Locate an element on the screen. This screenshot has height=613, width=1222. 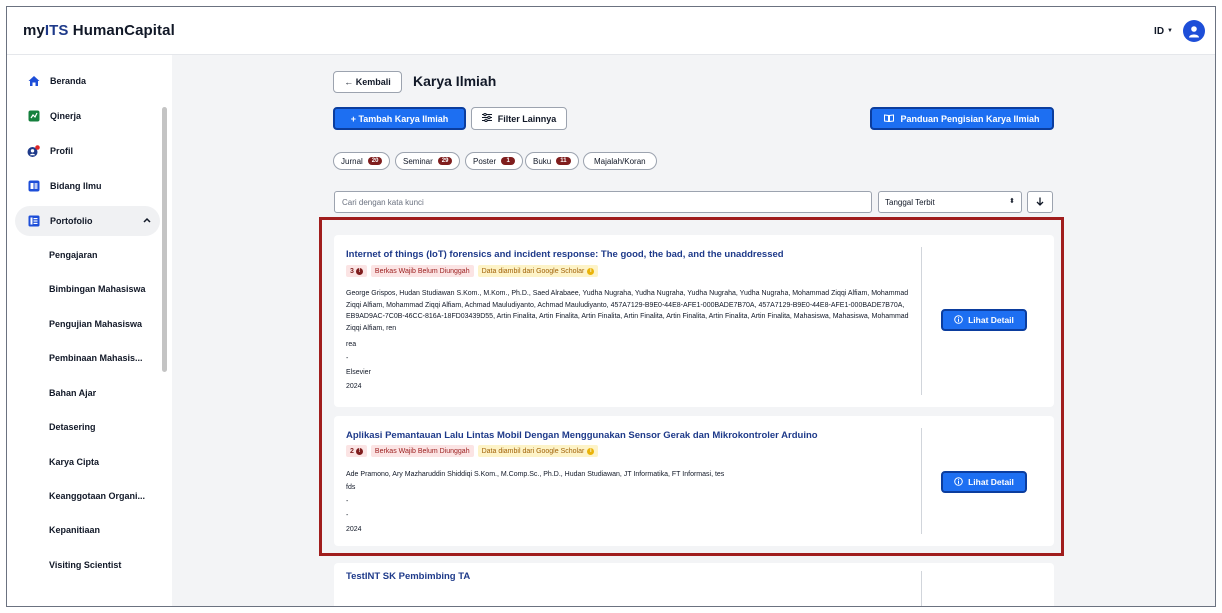
chip-seminar: Seminar 29 is located at coordinates (428, 161).